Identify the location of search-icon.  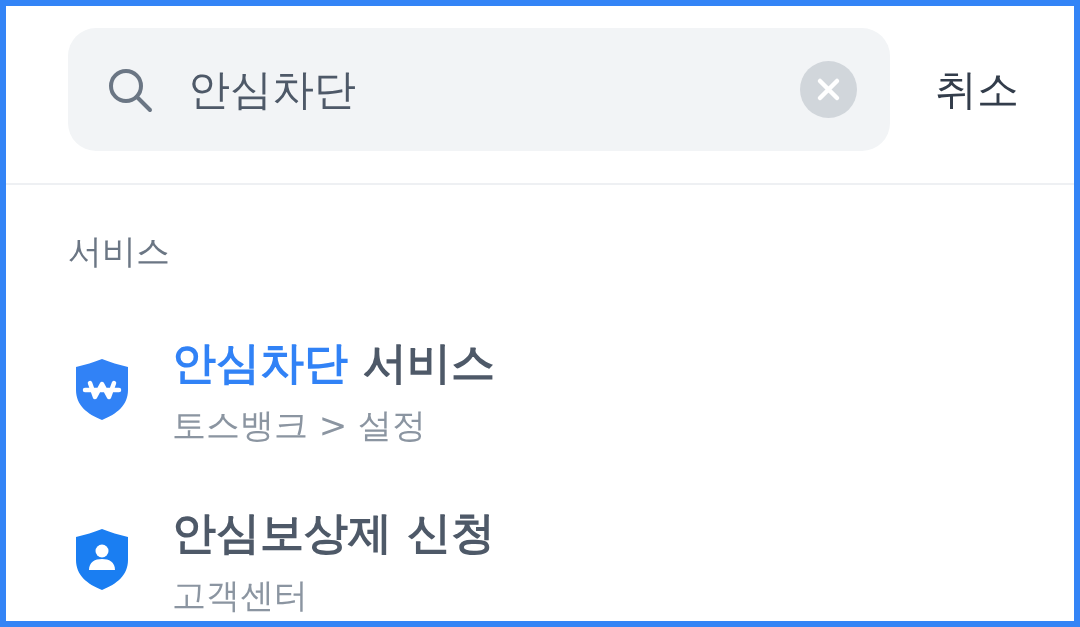
(130, 90).